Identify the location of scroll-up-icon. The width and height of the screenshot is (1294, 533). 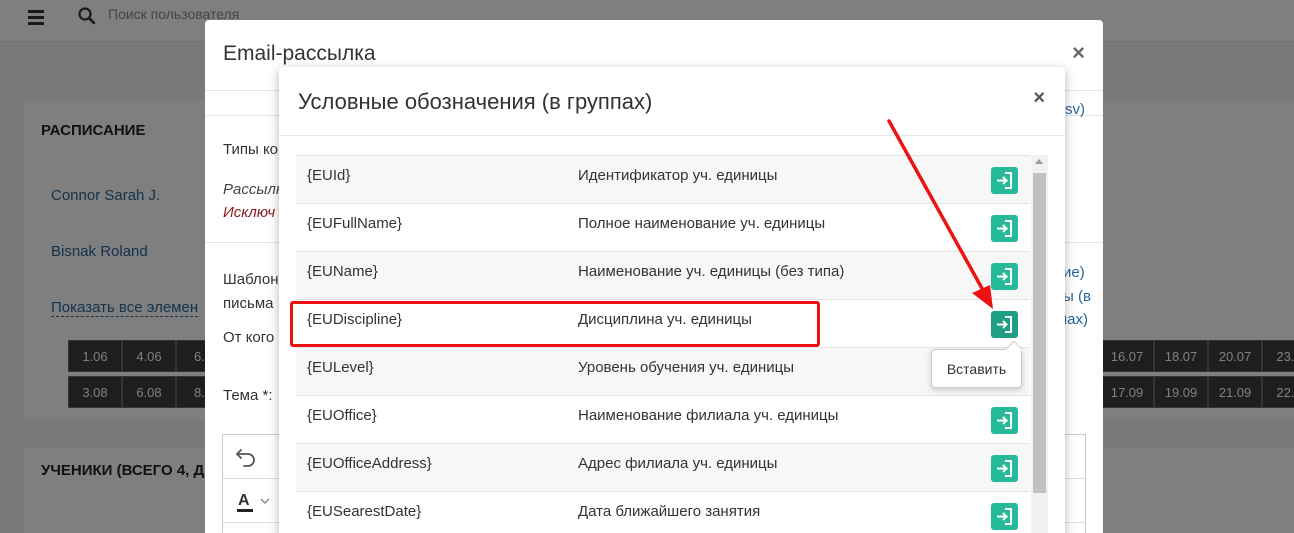
(1039, 161).